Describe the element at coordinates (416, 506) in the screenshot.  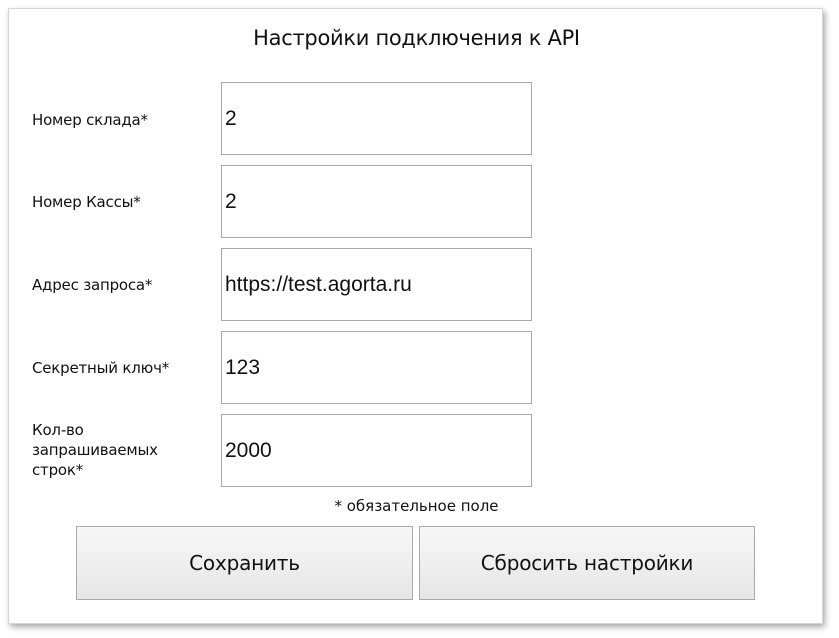
I see `required-field-note: * обязательное поле` at that location.